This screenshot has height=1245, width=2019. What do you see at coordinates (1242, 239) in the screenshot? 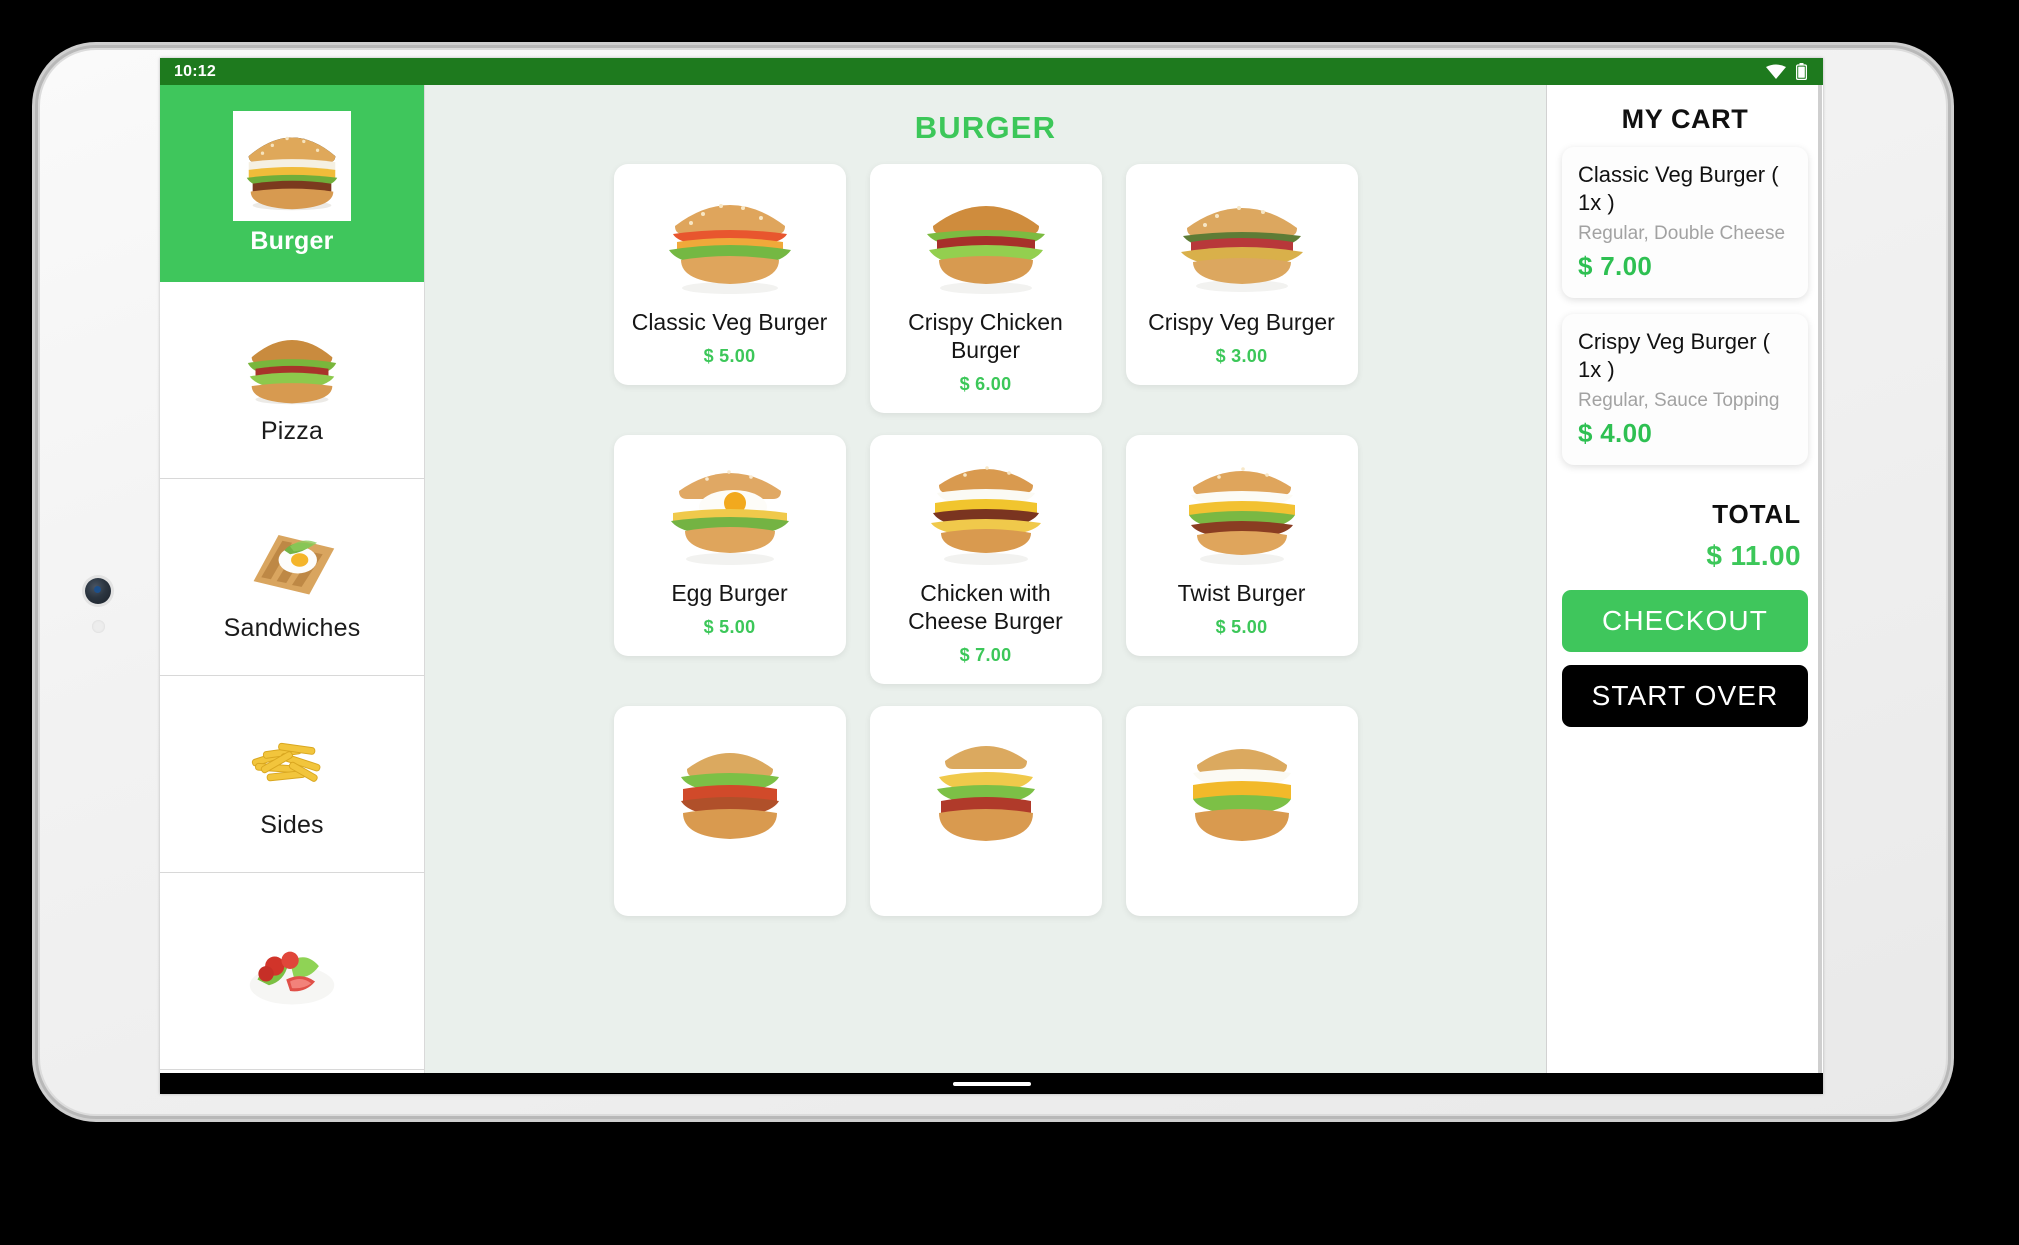
I see `crispy-veg-burger-photo-icon` at bounding box center [1242, 239].